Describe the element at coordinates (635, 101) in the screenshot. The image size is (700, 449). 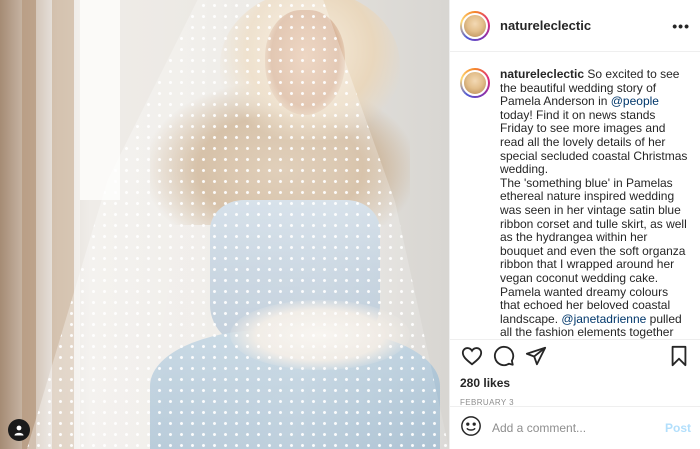
I see `mention-people: @people` at that location.